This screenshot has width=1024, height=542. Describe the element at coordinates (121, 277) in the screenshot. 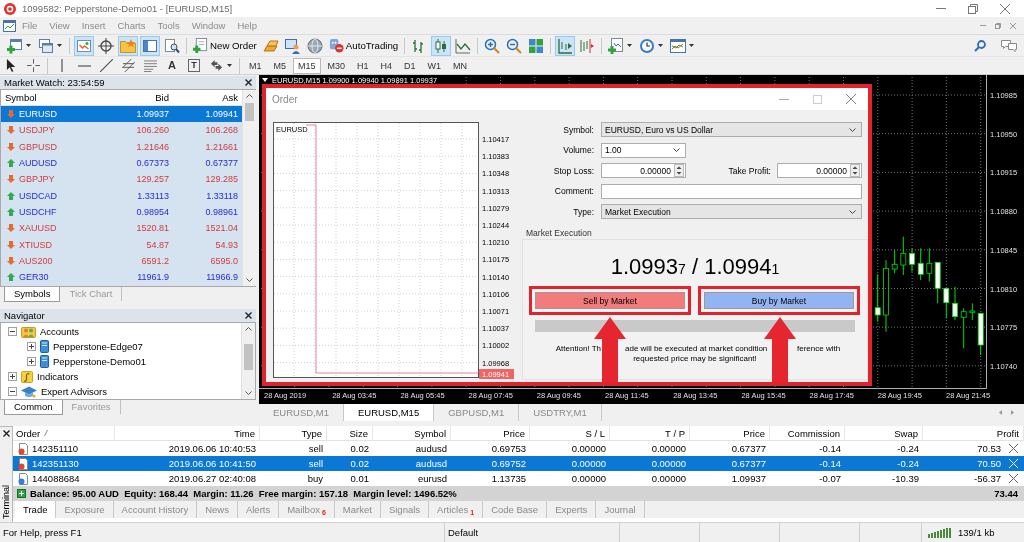

I see `symbol-row: GER30 11961.9 11966.9` at that location.